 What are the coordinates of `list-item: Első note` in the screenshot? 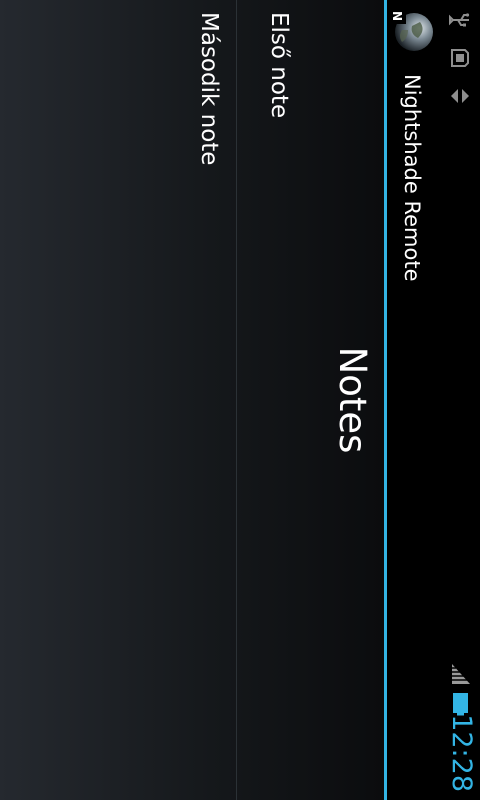 It's located at (271, 400).